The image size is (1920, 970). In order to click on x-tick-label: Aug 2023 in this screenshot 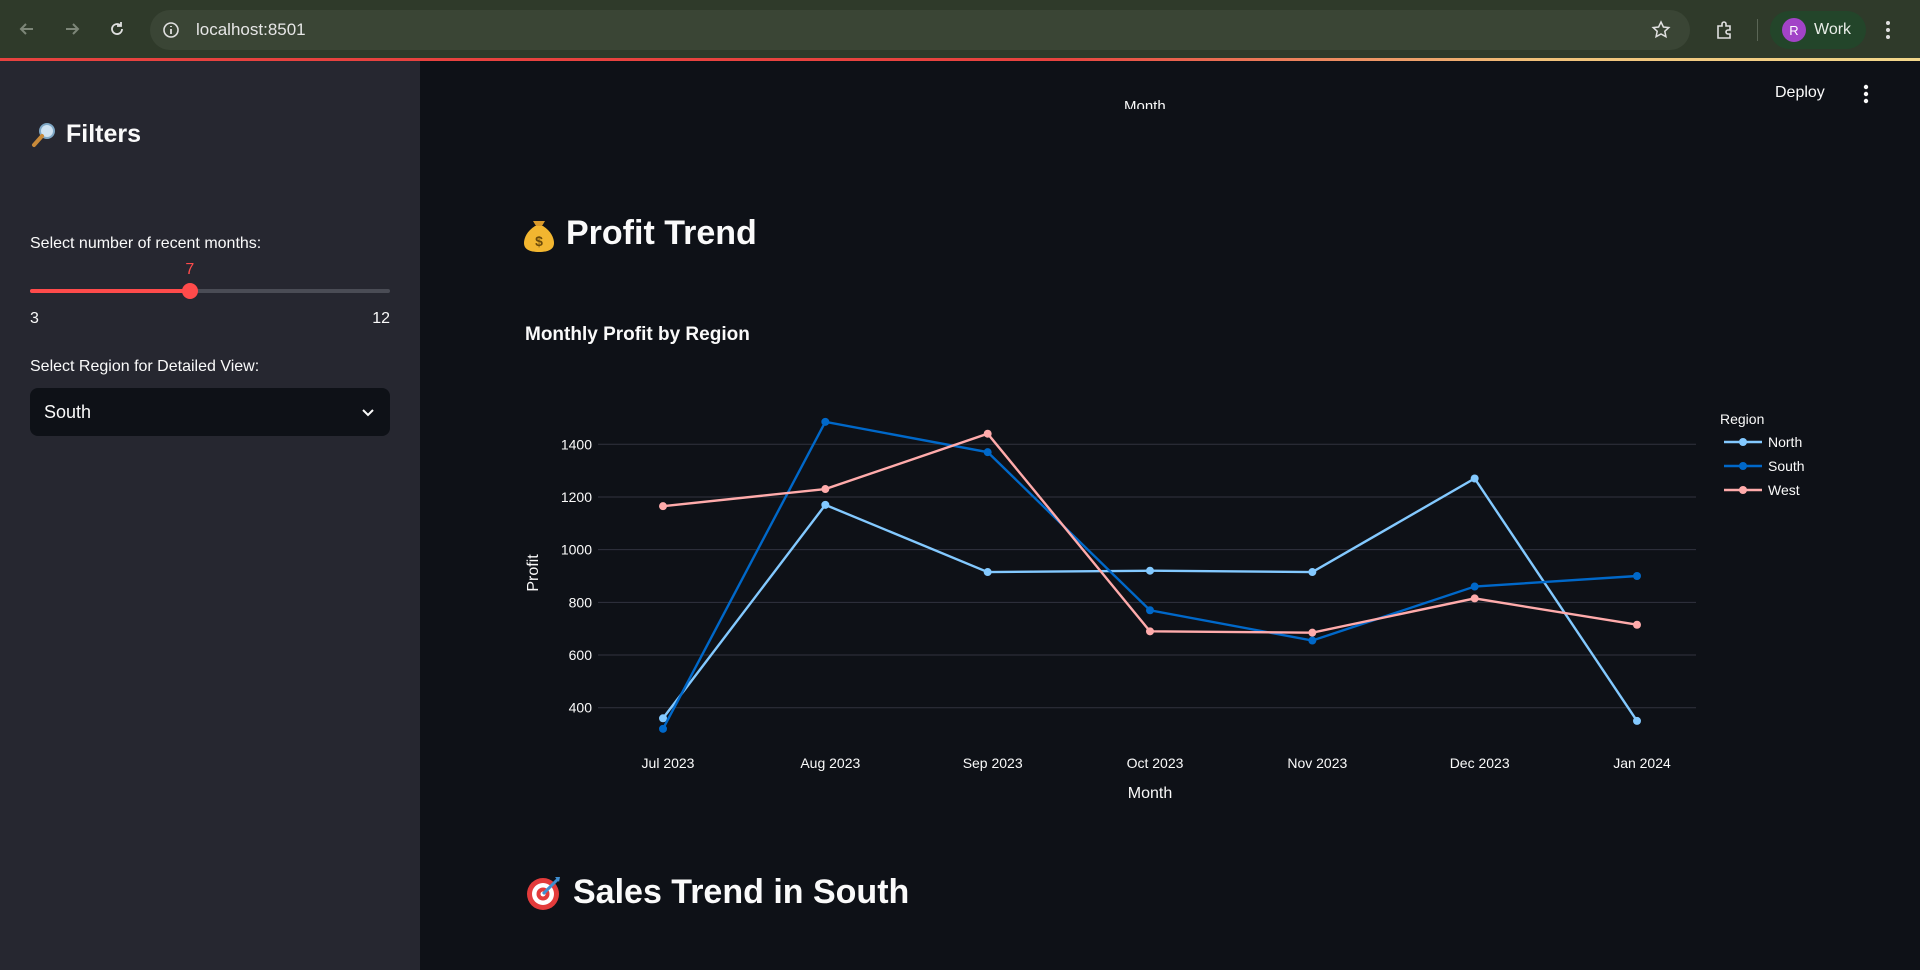, I will do `click(830, 763)`.